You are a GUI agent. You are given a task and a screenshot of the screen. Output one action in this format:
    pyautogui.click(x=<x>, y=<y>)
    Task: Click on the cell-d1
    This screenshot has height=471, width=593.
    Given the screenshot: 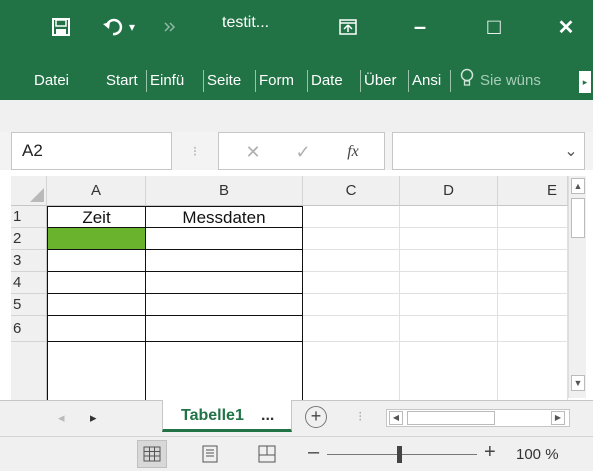 What is the action you would take?
    pyautogui.click(x=449, y=217)
    